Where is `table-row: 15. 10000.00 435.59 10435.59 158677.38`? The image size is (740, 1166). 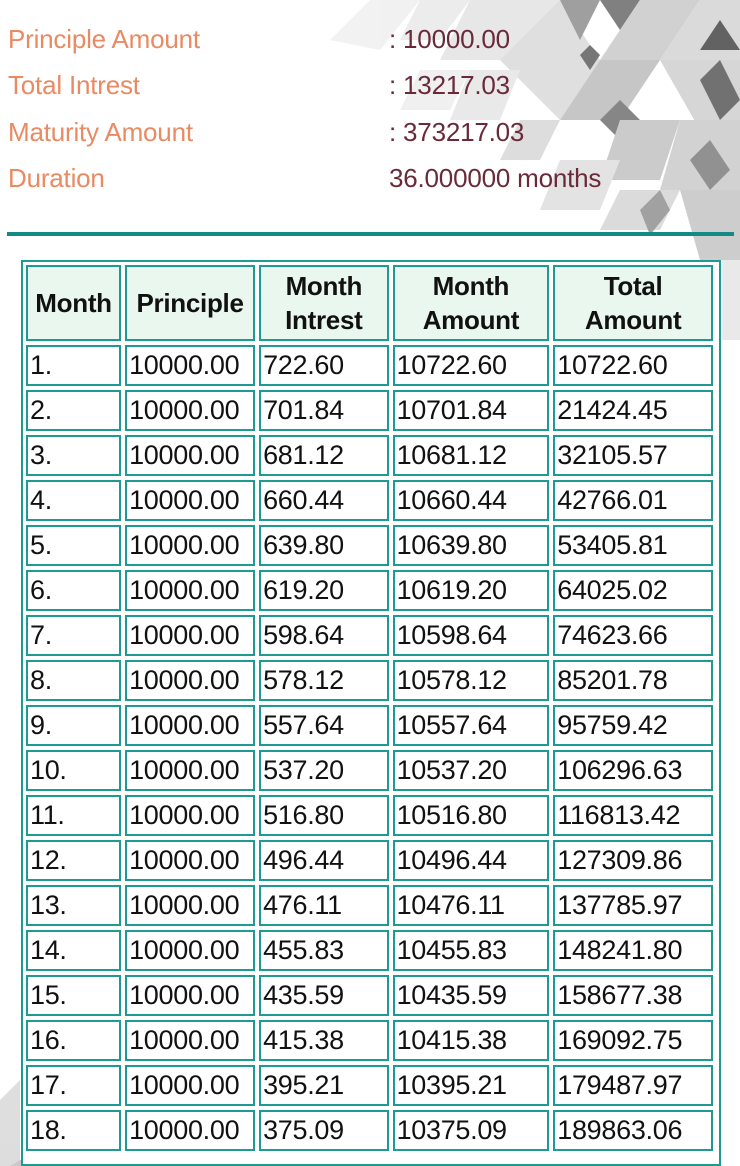
table-row: 15. 10000.00 435.59 10435.59 158677.38 is located at coordinates (369, 995).